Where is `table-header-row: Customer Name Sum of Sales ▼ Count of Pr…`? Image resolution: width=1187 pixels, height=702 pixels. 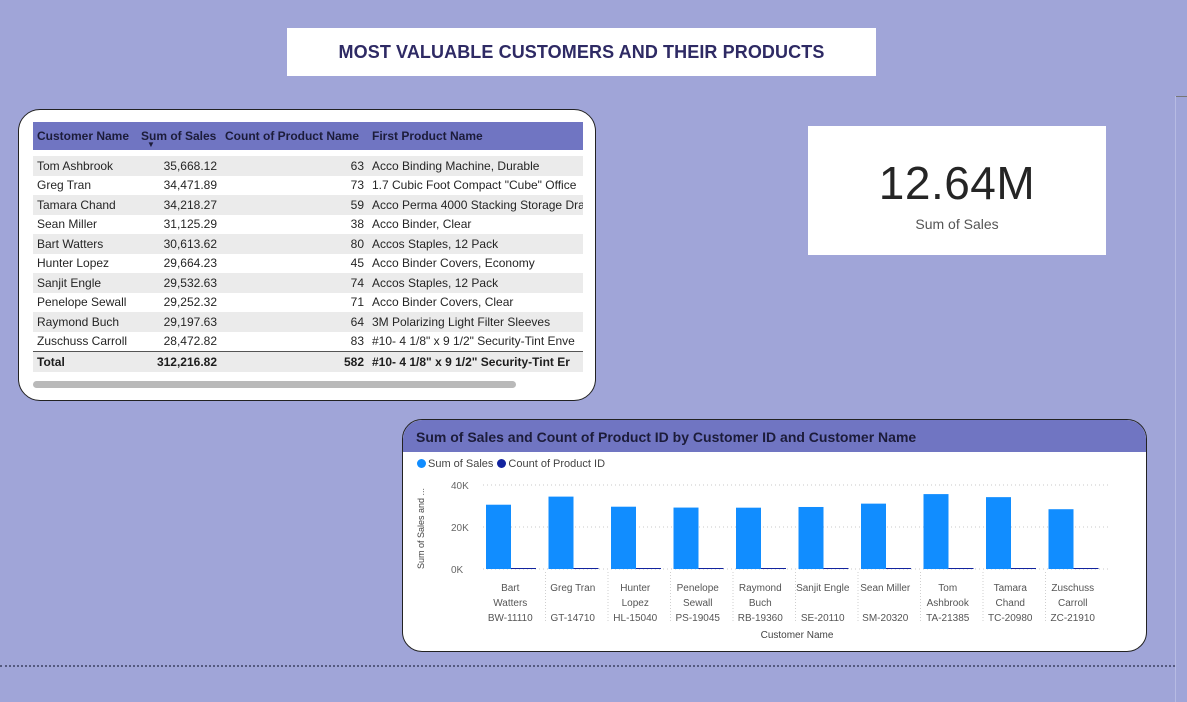
table-header-row: Customer Name Sum of Sales ▼ Count of Pr… is located at coordinates (308, 136).